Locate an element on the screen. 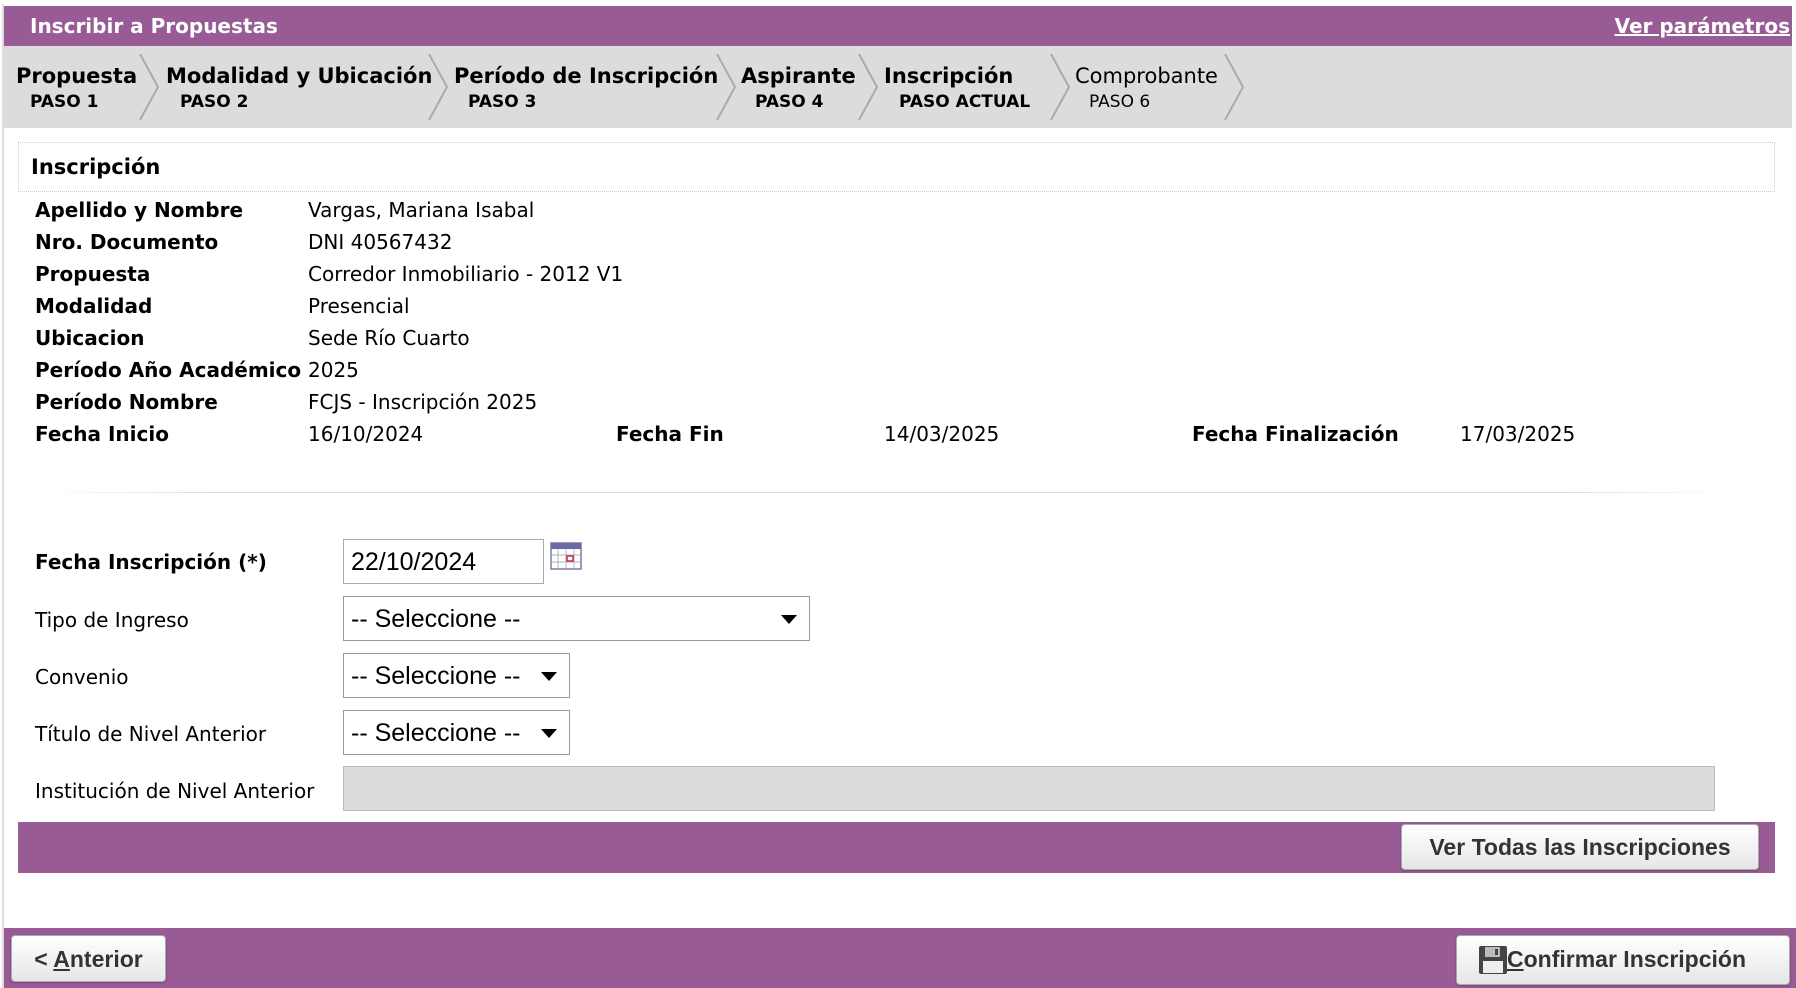 The height and width of the screenshot is (988, 1796). step-propuesta: Propuesta PASO 1 is located at coordinates (87, 87).